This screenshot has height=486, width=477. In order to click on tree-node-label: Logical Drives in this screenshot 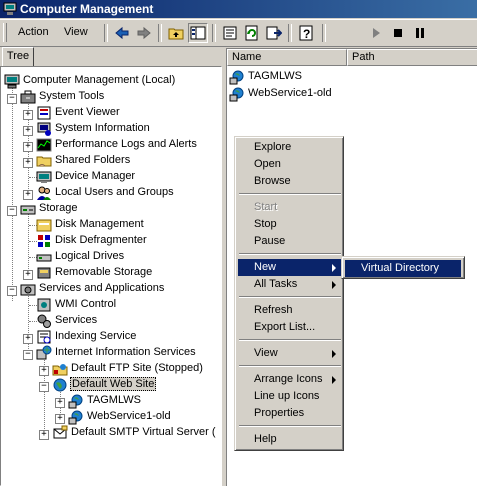, I will do `click(90, 256)`.